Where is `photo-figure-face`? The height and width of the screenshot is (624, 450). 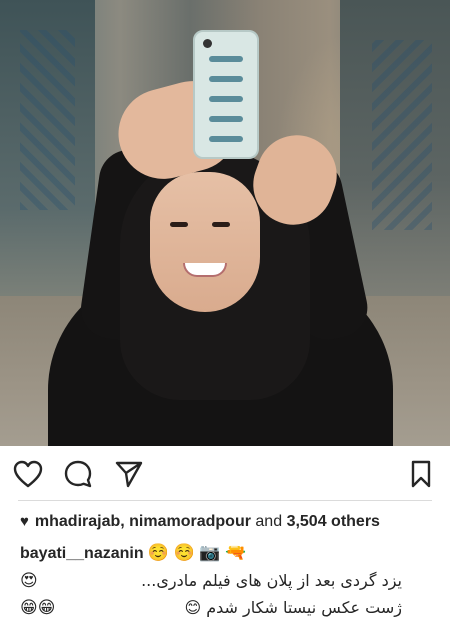 photo-figure-face is located at coordinates (205, 242).